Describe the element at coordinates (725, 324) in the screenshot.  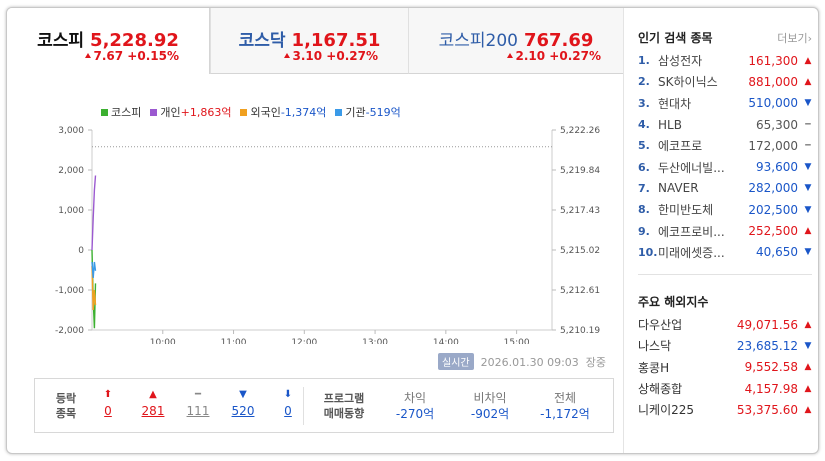
I see `overseas-index-item: 다우산업 49,071.56 ▲` at that location.